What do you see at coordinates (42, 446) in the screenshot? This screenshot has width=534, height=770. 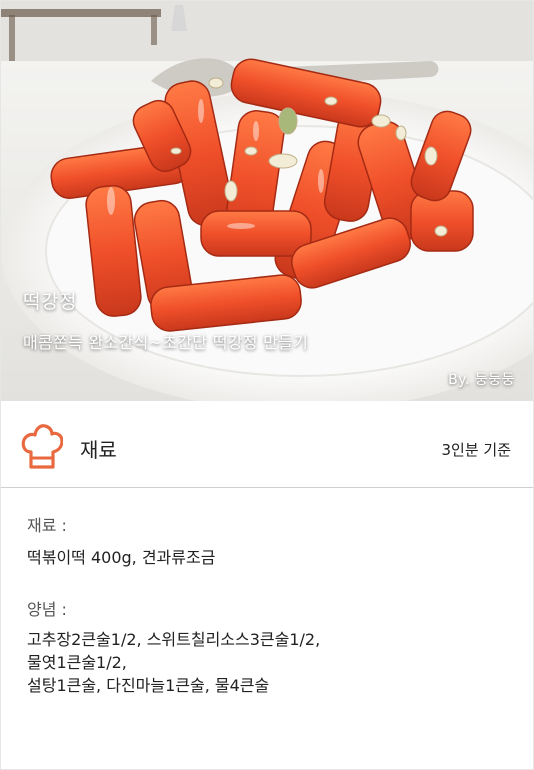 I see `chef-hat-icon` at bounding box center [42, 446].